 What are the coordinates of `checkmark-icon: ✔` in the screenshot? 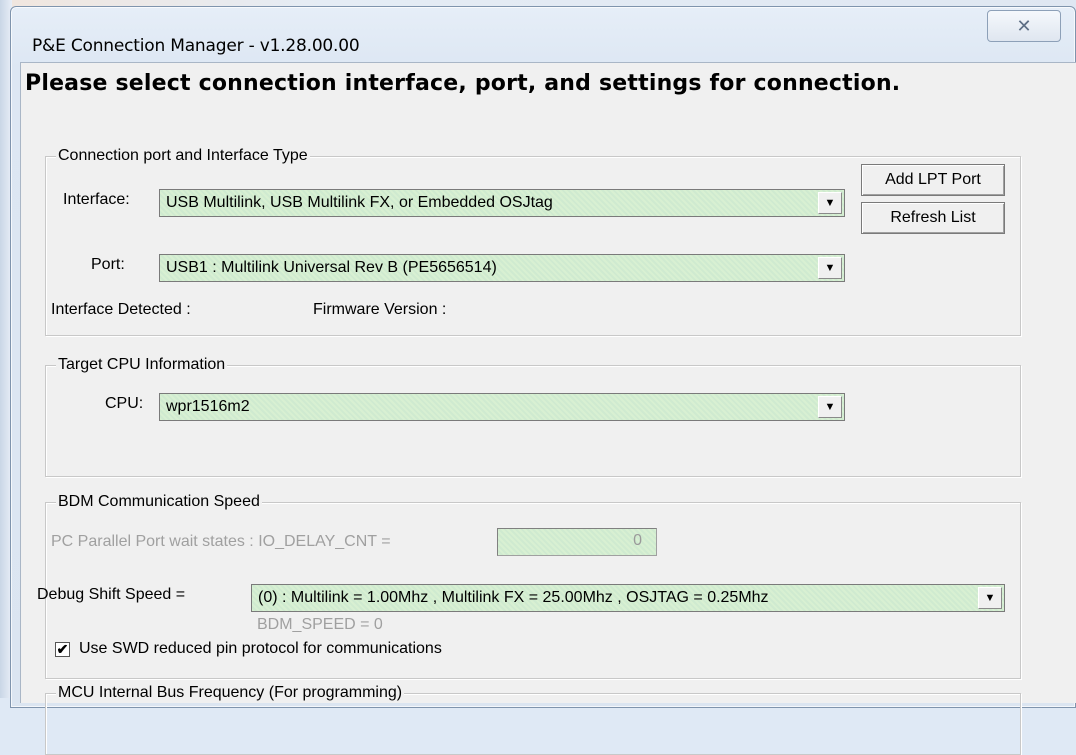 It's located at (62, 649).